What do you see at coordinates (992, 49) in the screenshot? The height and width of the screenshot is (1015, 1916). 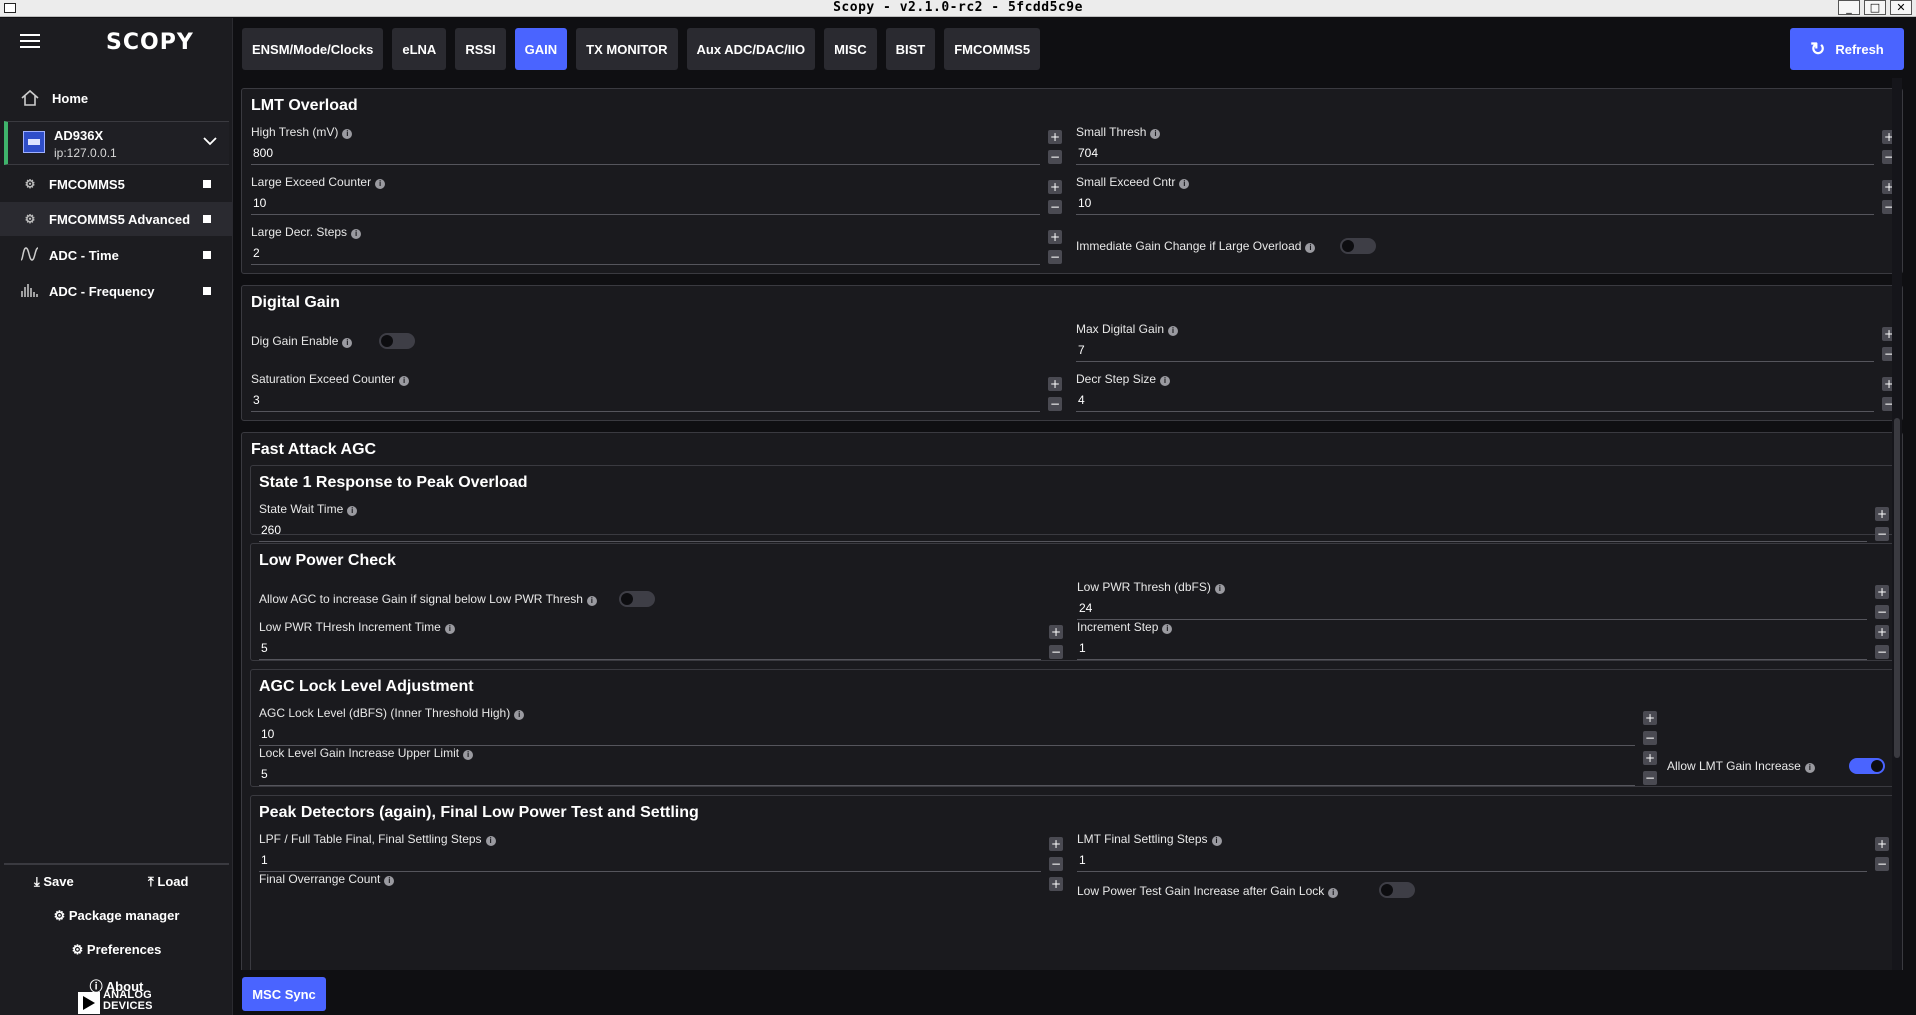 I see `tab-fmcomms5: FMCOMMS5` at bounding box center [992, 49].